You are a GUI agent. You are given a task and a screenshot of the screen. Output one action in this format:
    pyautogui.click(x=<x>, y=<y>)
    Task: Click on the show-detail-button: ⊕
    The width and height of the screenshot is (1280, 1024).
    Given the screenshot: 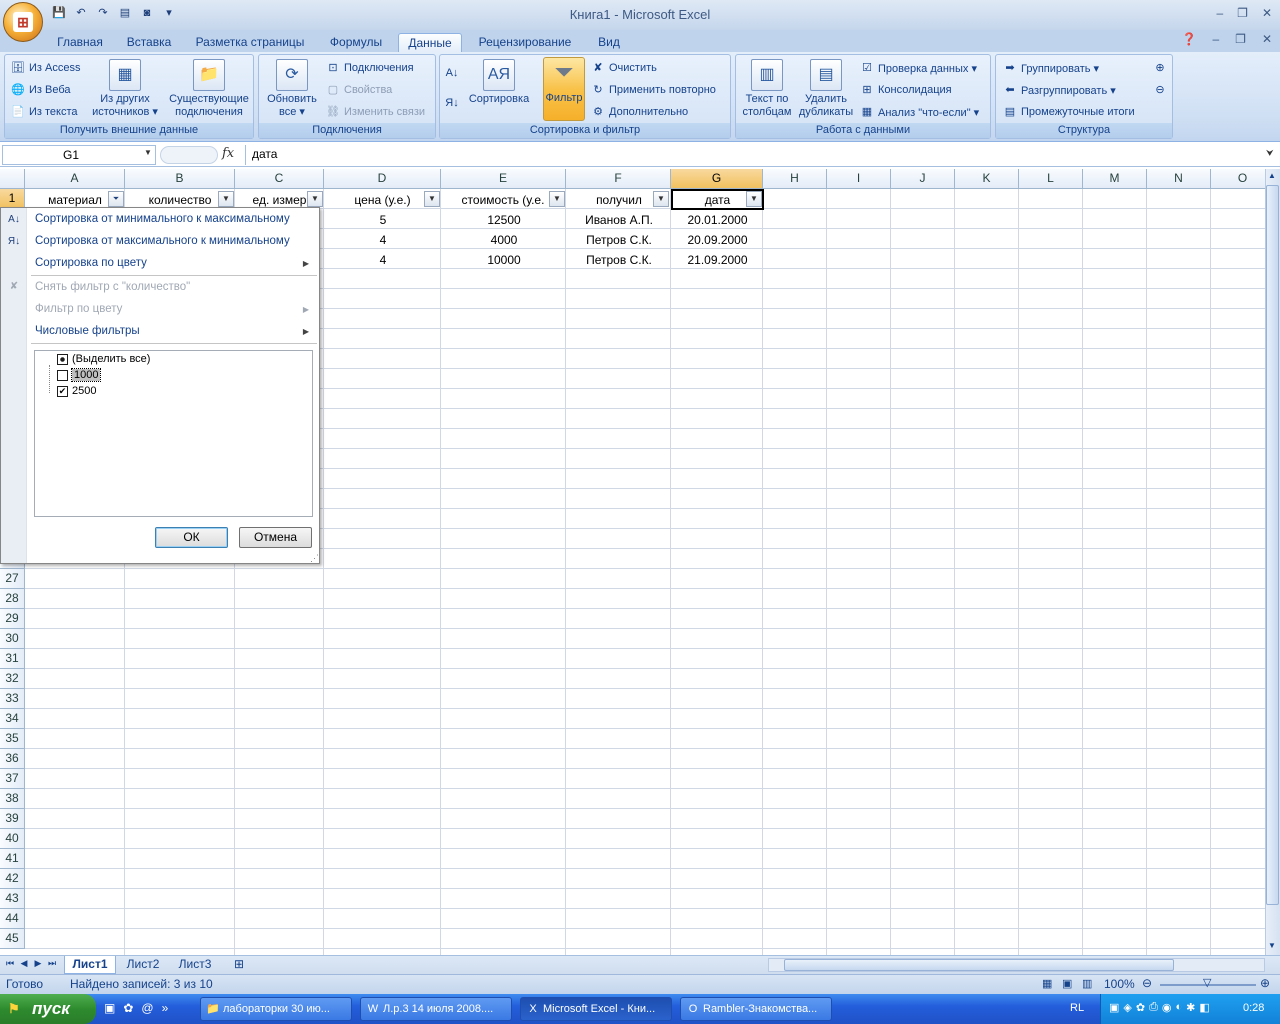 What is the action you would take?
    pyautogui.click(x=1160, y=68)
    